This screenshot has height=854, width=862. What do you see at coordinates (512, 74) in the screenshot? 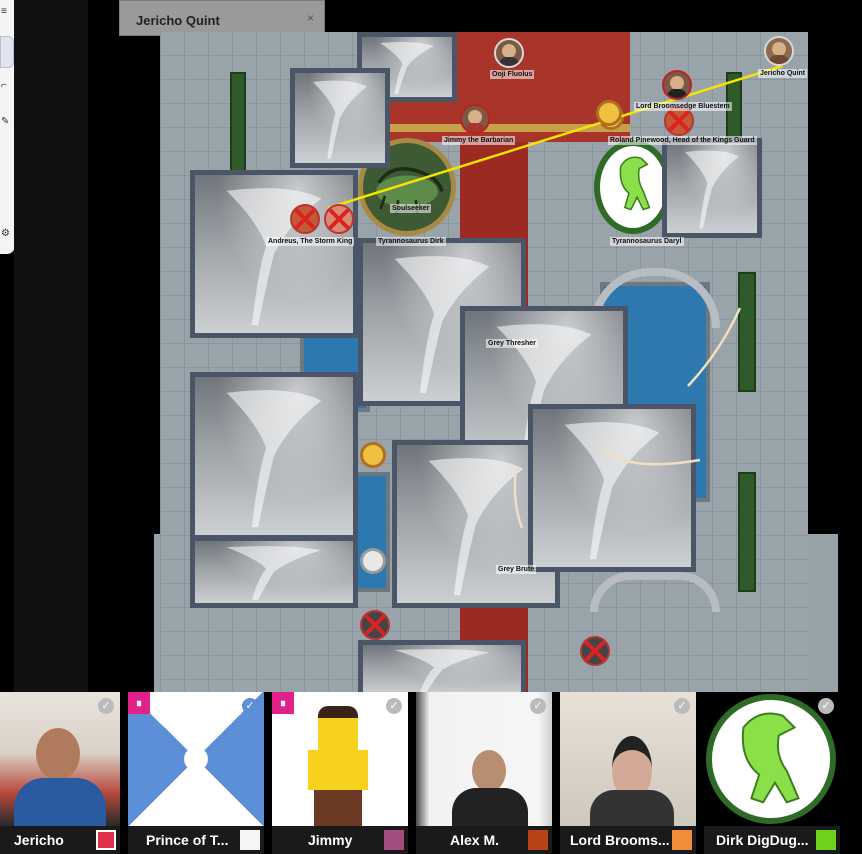
I see `token-label: Ooji Fluolus` at bounding box center [512, 74].